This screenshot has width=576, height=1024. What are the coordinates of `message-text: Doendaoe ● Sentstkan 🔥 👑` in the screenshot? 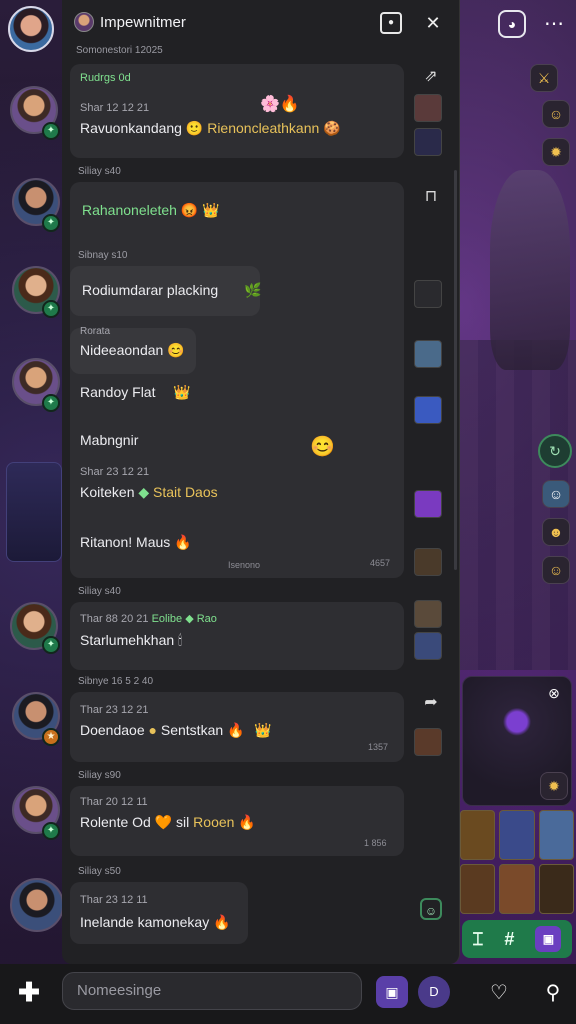 It's located at (176, 730).